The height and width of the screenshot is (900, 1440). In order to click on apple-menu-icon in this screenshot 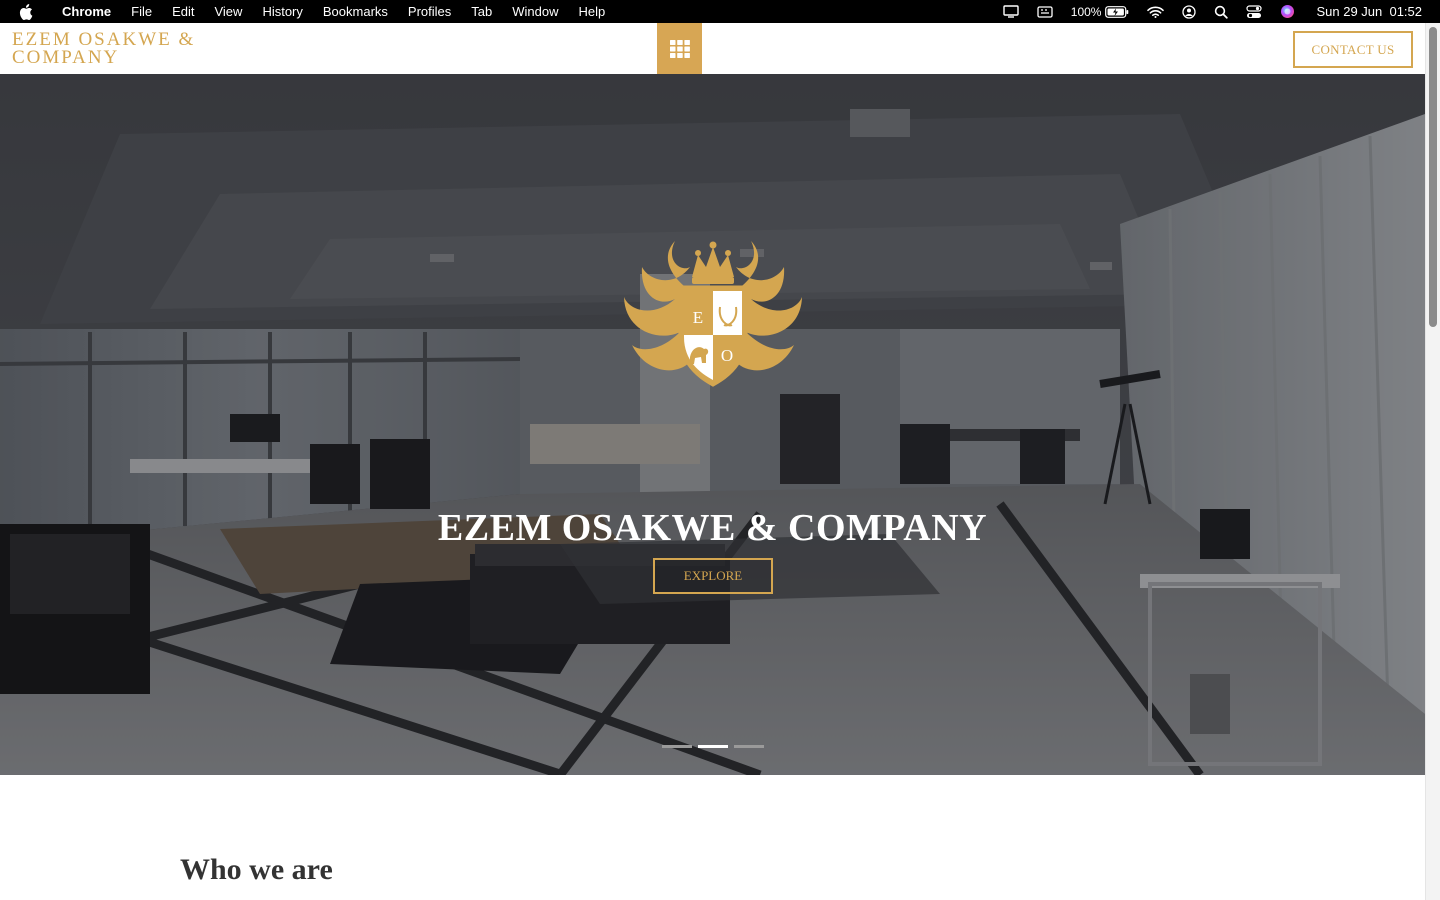, I will do `click(26, 11)`.